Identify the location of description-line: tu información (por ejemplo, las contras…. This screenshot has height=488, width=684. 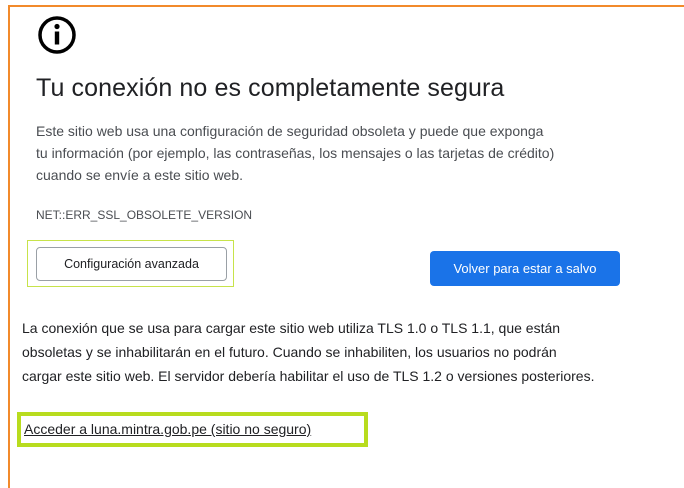
(295, 153).